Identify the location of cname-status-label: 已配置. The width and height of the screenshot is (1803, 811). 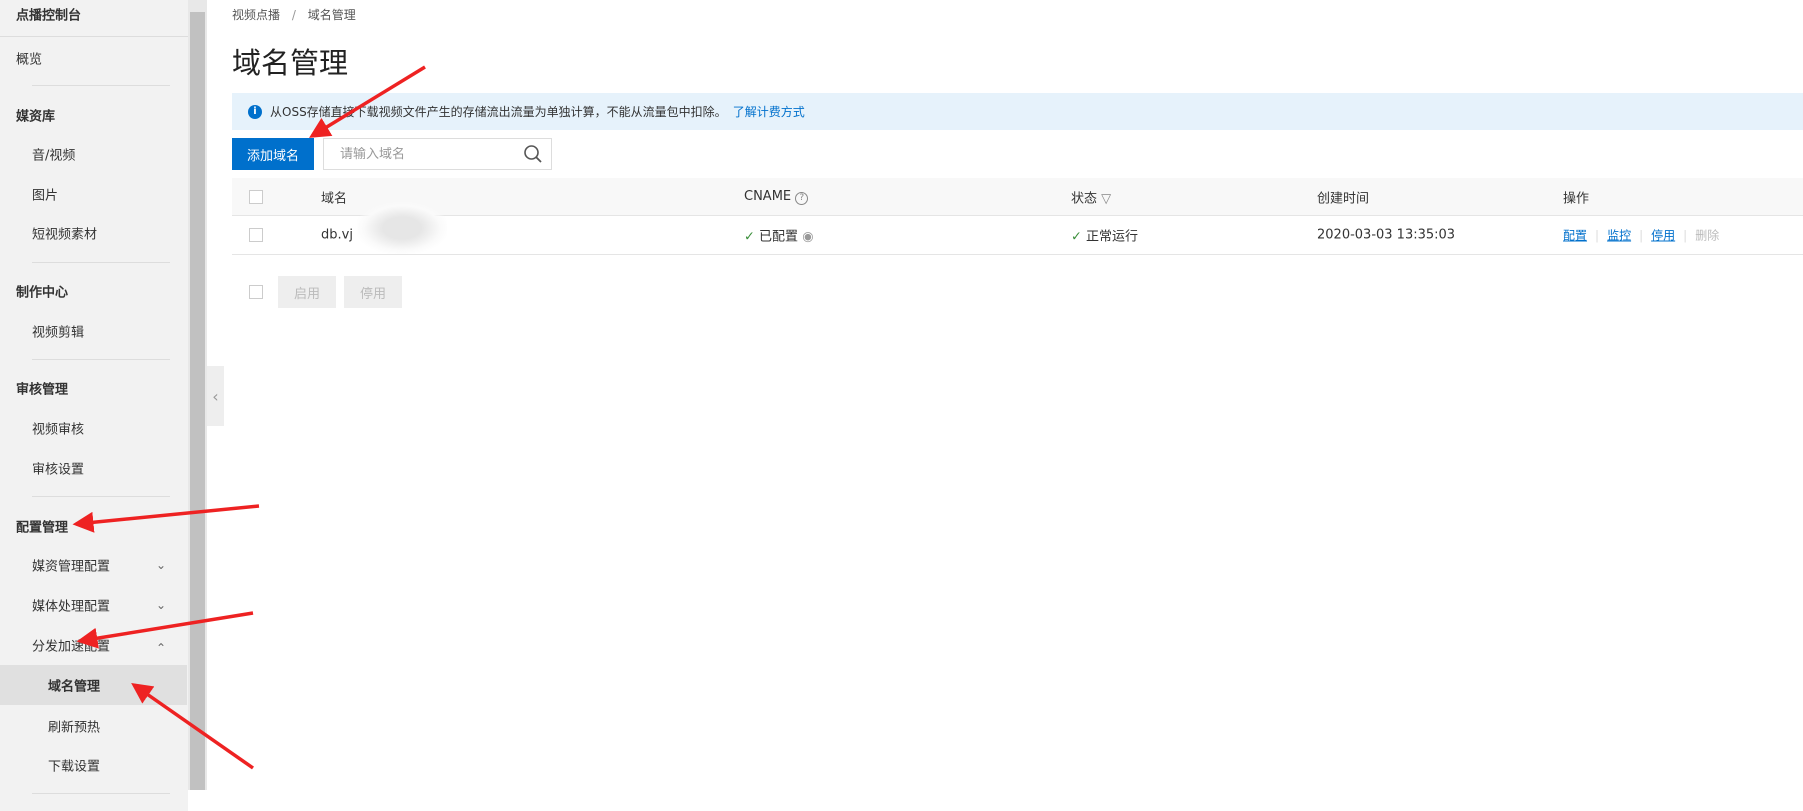
(779, 237).